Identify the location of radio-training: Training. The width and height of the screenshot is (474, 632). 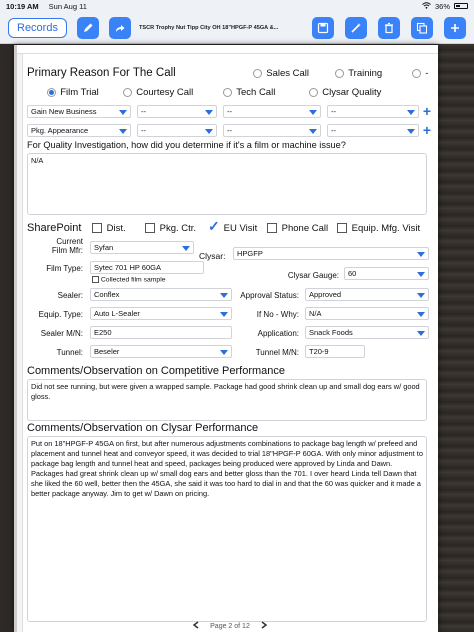
(358, 73).